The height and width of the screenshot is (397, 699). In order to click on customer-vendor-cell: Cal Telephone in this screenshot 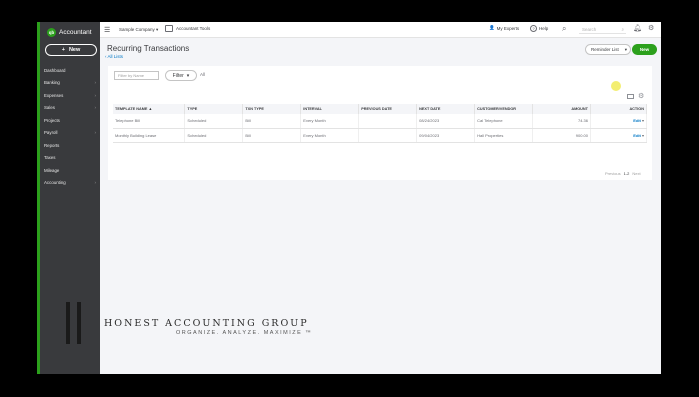, I will do `click(504, 121)`.